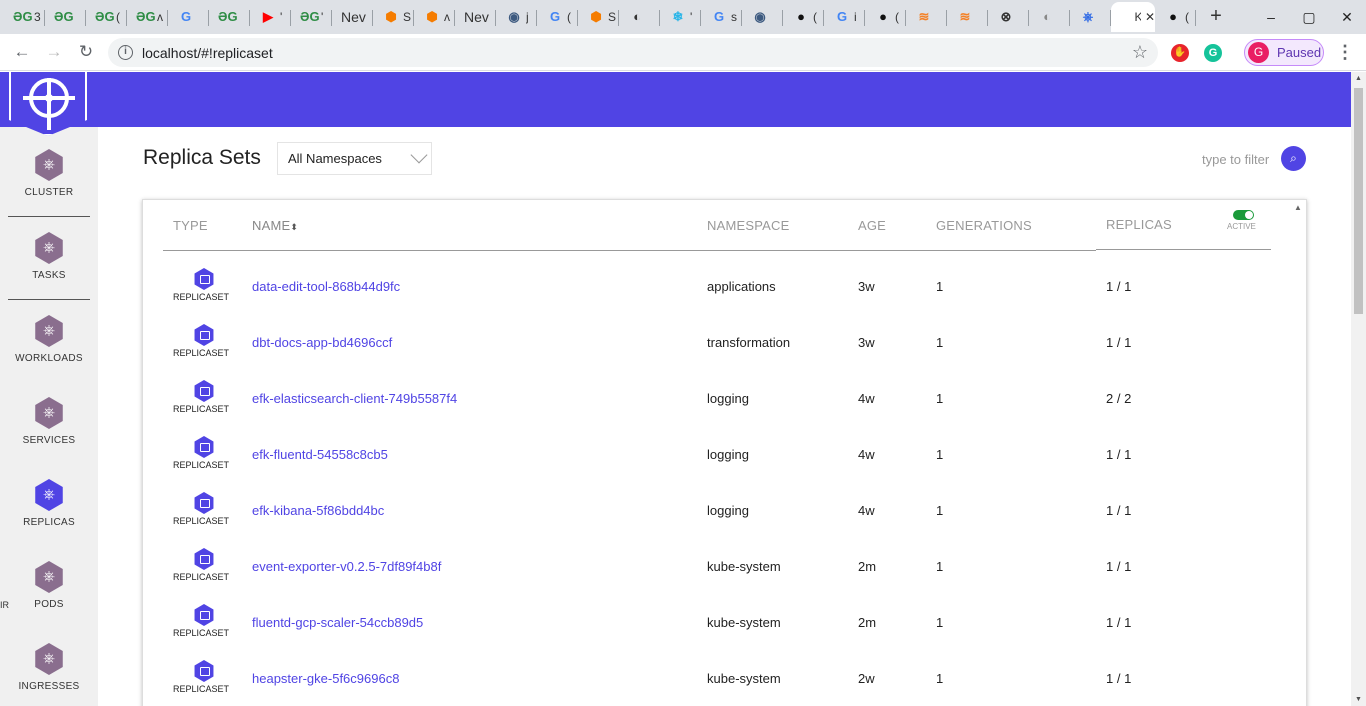 The width and height of the screenshot is (1366, 706). What do you see at coordinates (337, 622) in the screenshot?
I see `replicaset-name-link: fluentd-gcp-scaler-54ccb89d5` at bounding box center [337, 622].